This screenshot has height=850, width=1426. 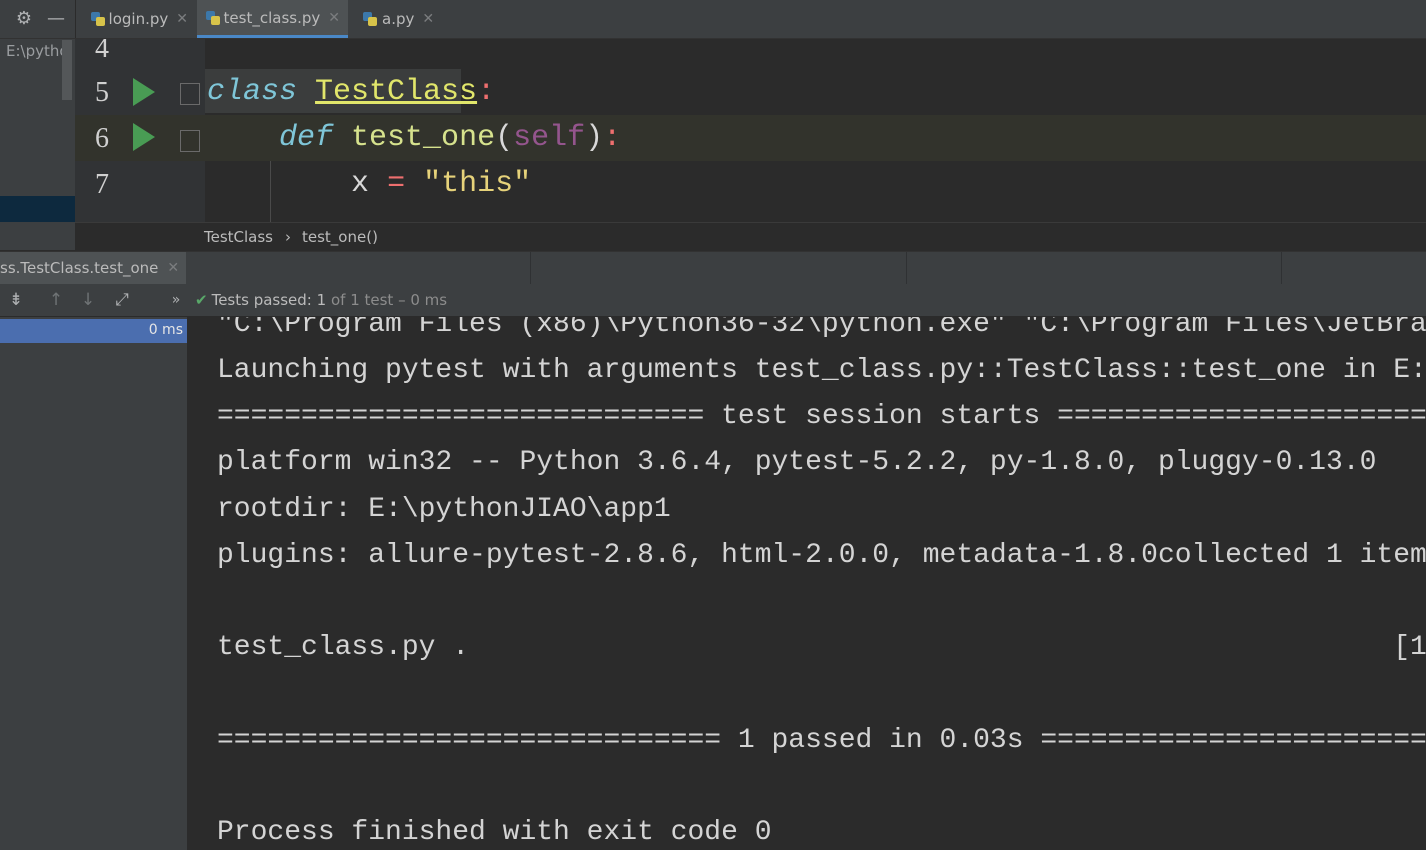 I want to click on tab-test-class-py: test_class.py ✕, so click(x=272, y=19).